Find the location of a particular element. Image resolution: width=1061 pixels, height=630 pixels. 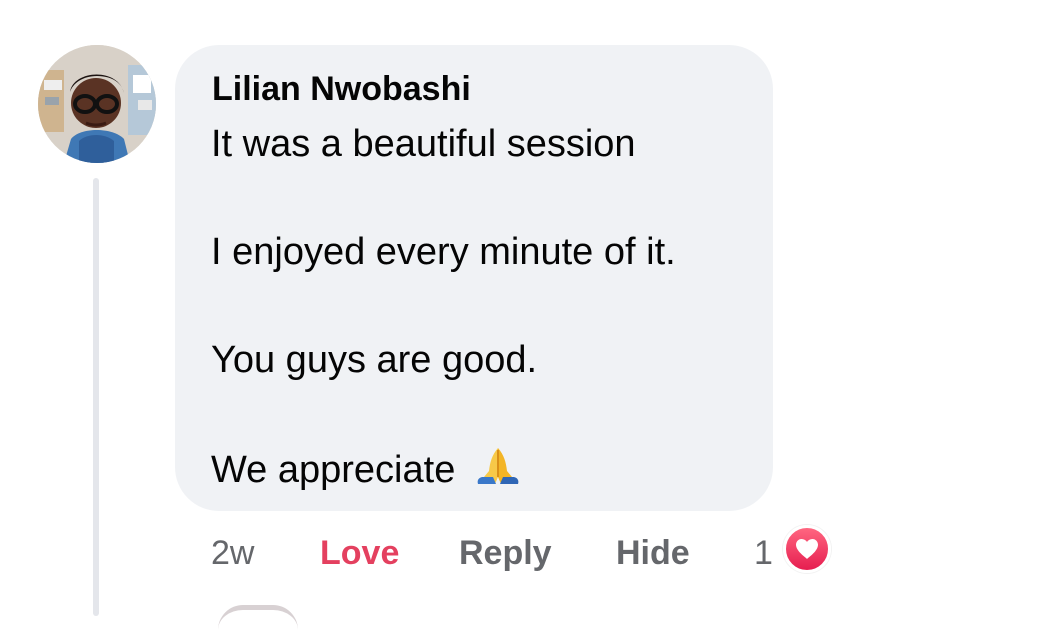

reply-button: Reply is located at coordinates (505, 553).